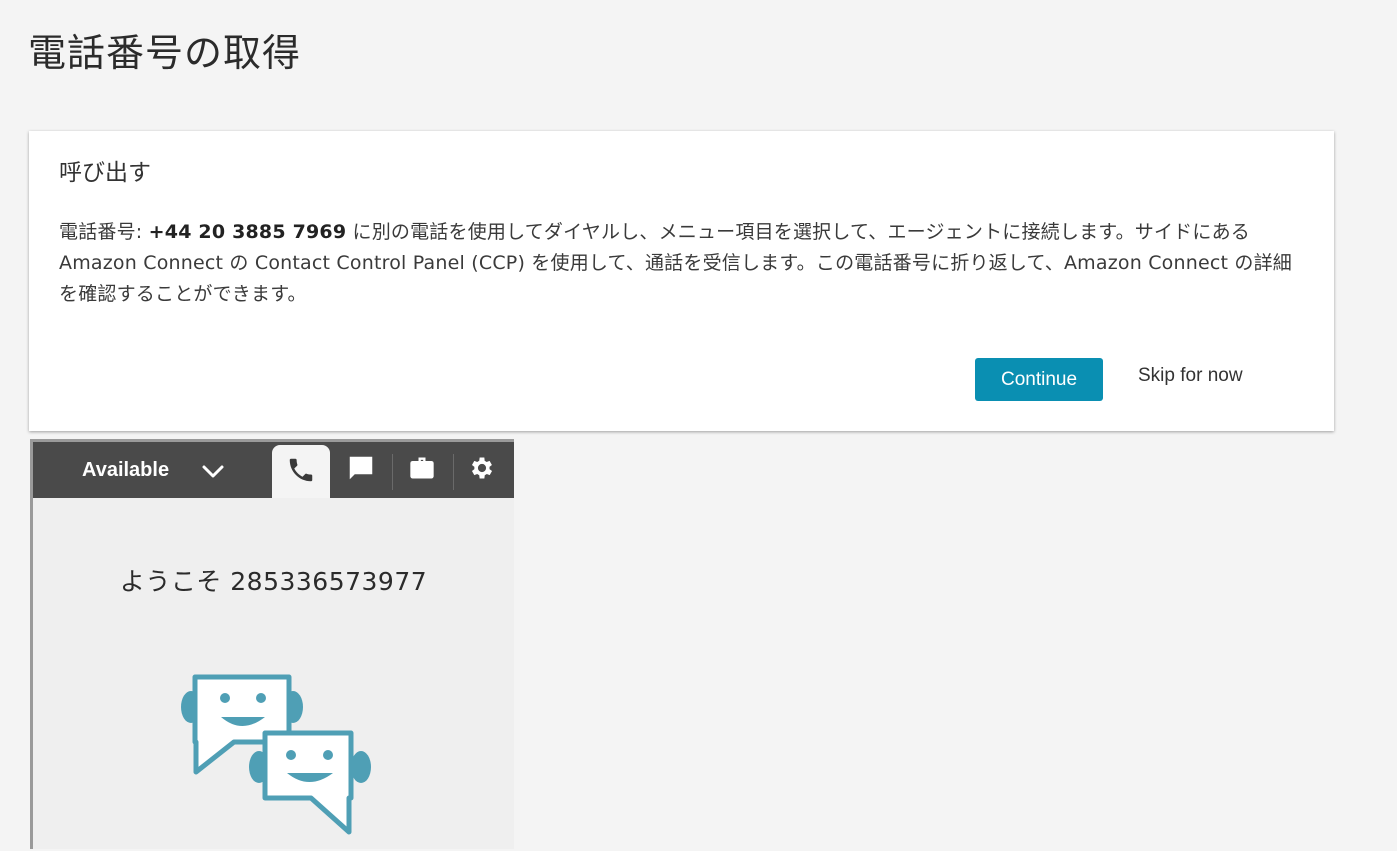 The height and width of the screenshot is (851, 1397). I want to click on gear-icon, so click(482, 470).